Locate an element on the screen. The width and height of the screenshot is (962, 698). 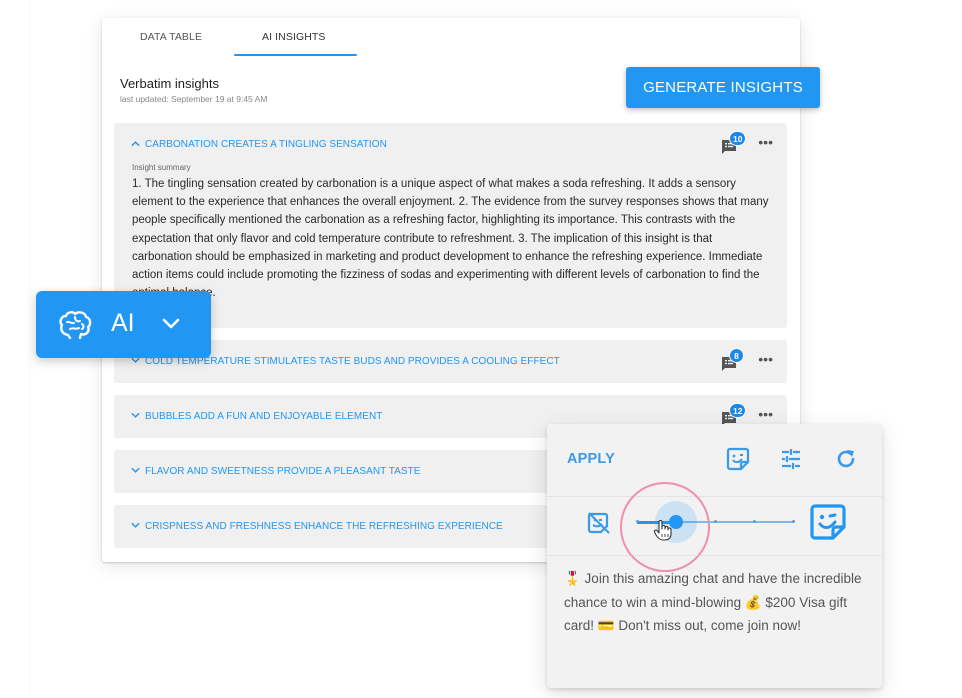
comment-count-badge: 12 is located at coordinates (738, 410).